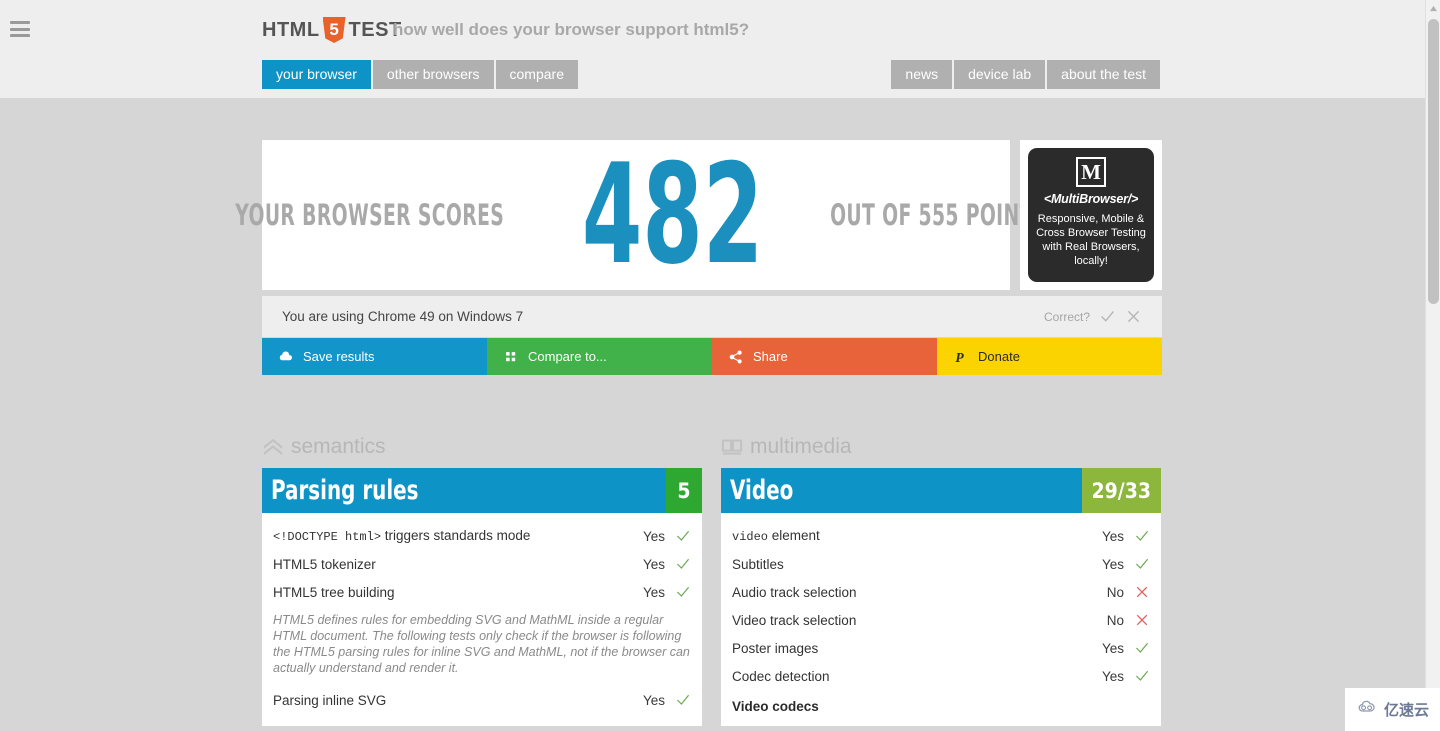  What do you see at coordinates (941, 564) in the screenshot?
I see `test-row: Subtitles Yes` at bounding box center [941, 564].